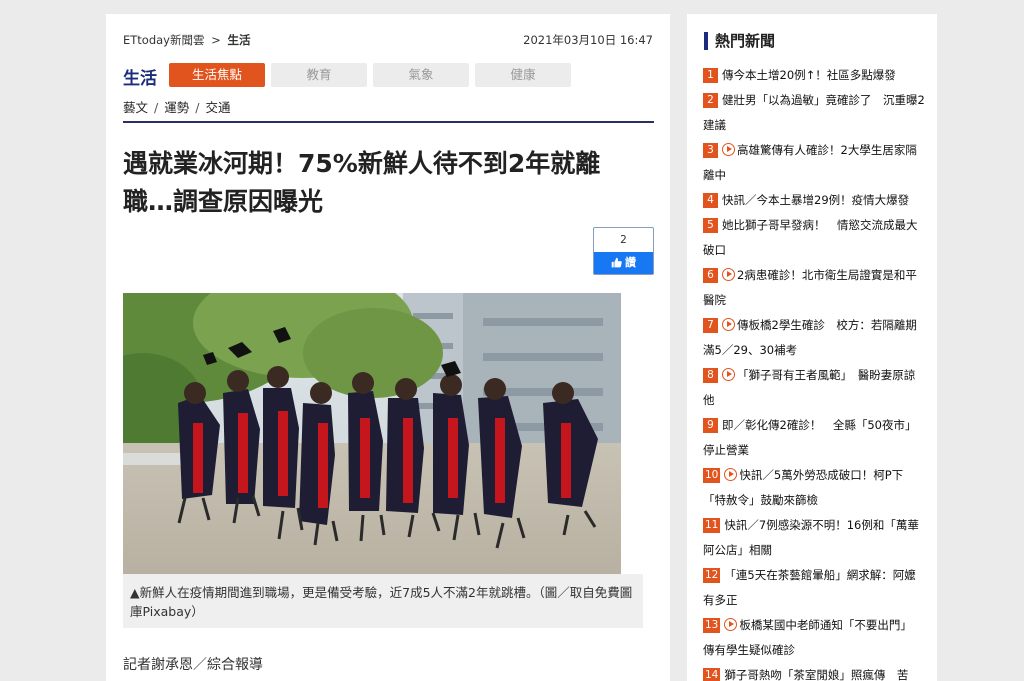 The width and height of the screenshot is (1024, 681). Describe the element at coordinates (814, 488) in the screenshot. I see `hot-news-item: 10 快訊／5萬外勞恐成破口！柯P下「特赦令」鼓勵來篩檢` at that location.